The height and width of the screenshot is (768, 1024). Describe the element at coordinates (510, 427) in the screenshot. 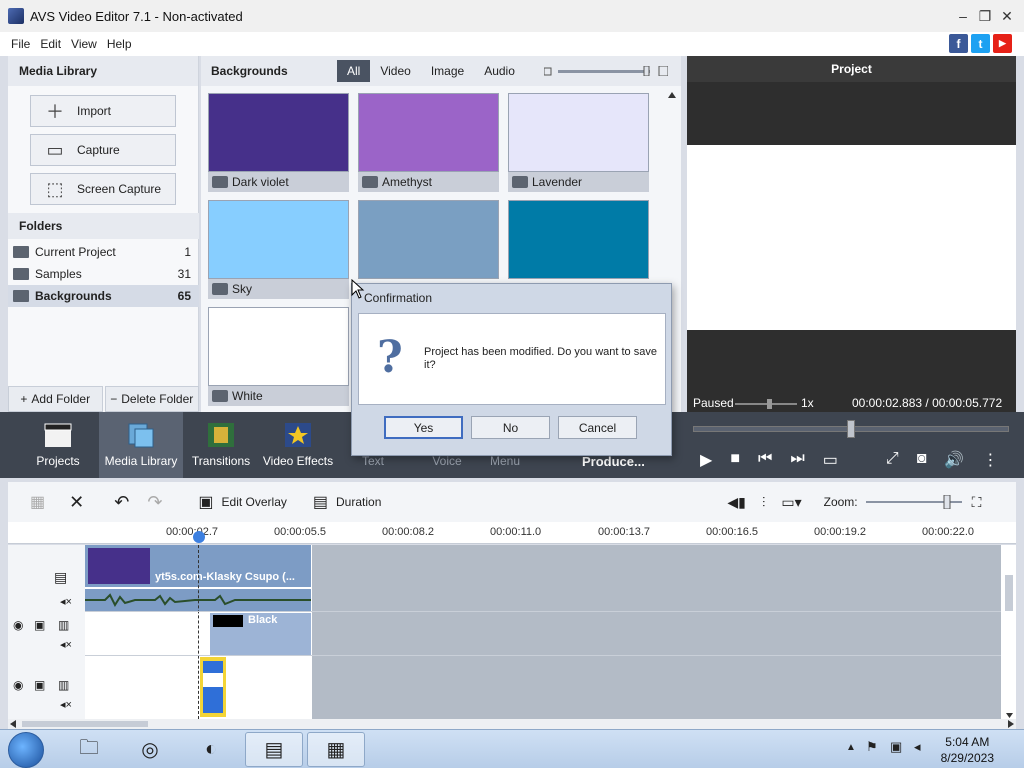

I see `no-button: No` at that location.